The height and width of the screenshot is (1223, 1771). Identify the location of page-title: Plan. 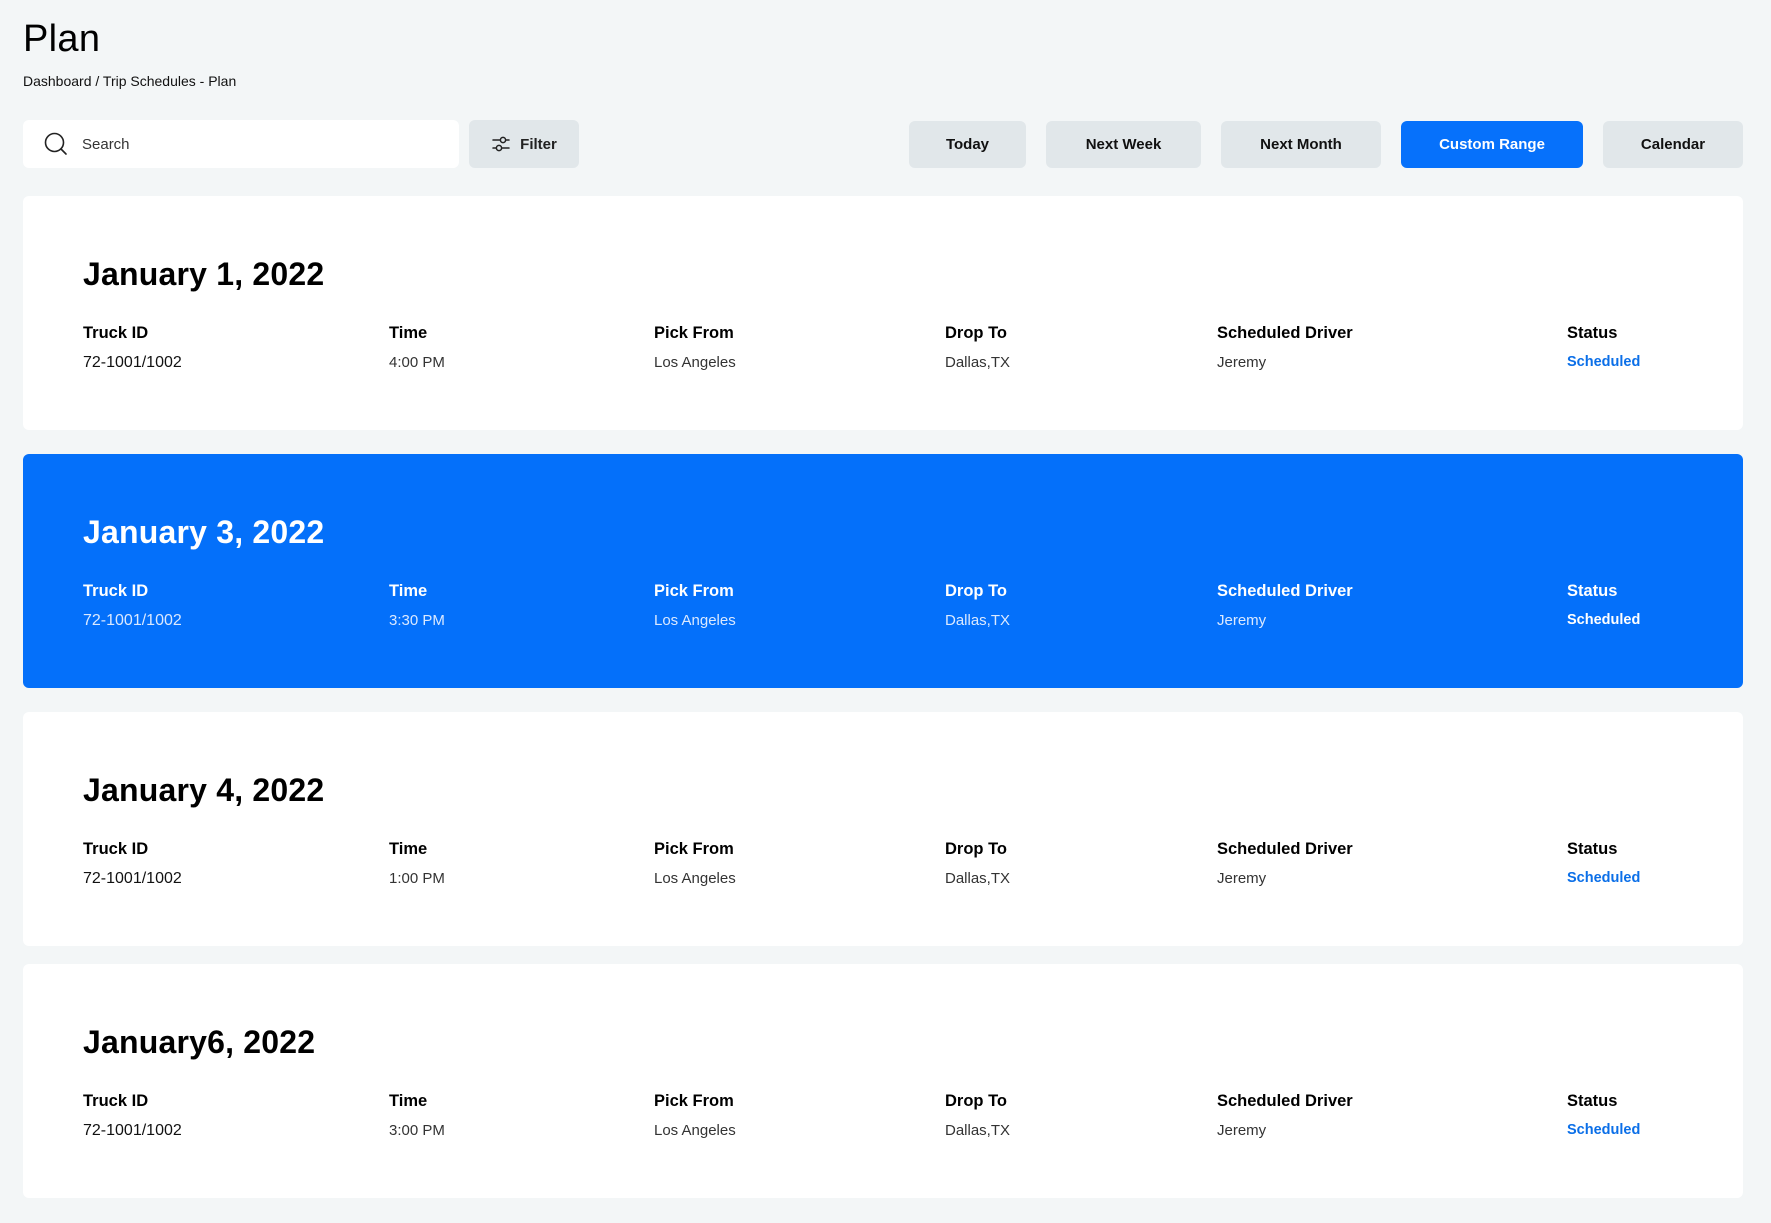
(62, 39).